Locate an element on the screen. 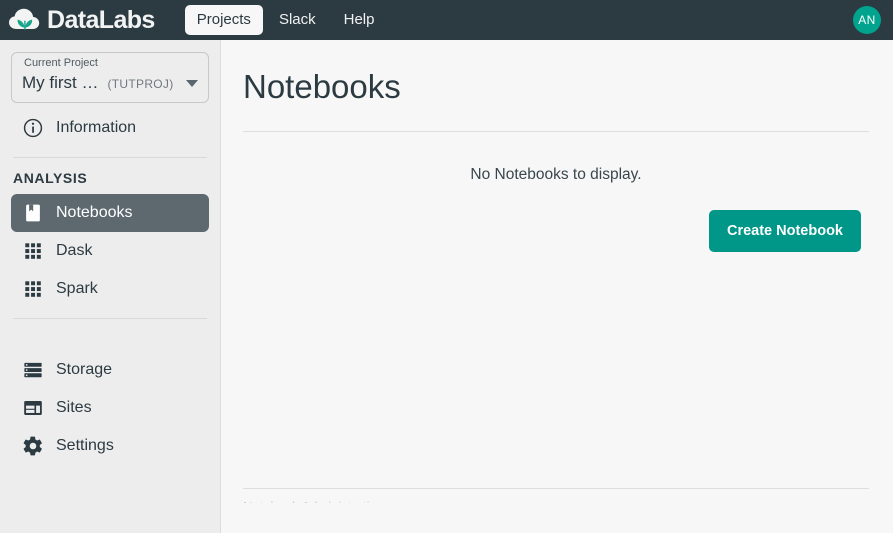 This screenshot has width=893, height=533. sidebar-item-notebooks: Notebooks is located at coordinates (110, 213).